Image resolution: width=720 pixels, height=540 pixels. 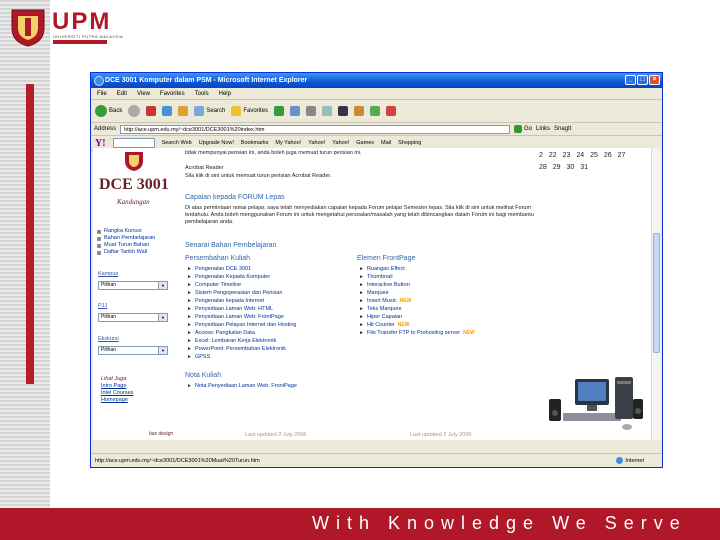 I want to click on persembahan-link: Pengenalan DCE 3001, so click(x=223, y=269).